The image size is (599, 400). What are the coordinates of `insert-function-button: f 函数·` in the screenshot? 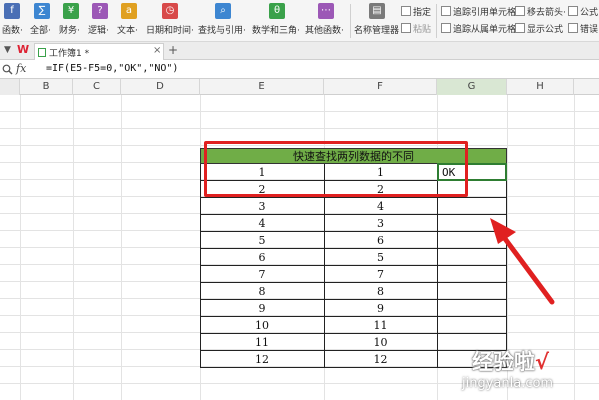 It's located at (14, 20).